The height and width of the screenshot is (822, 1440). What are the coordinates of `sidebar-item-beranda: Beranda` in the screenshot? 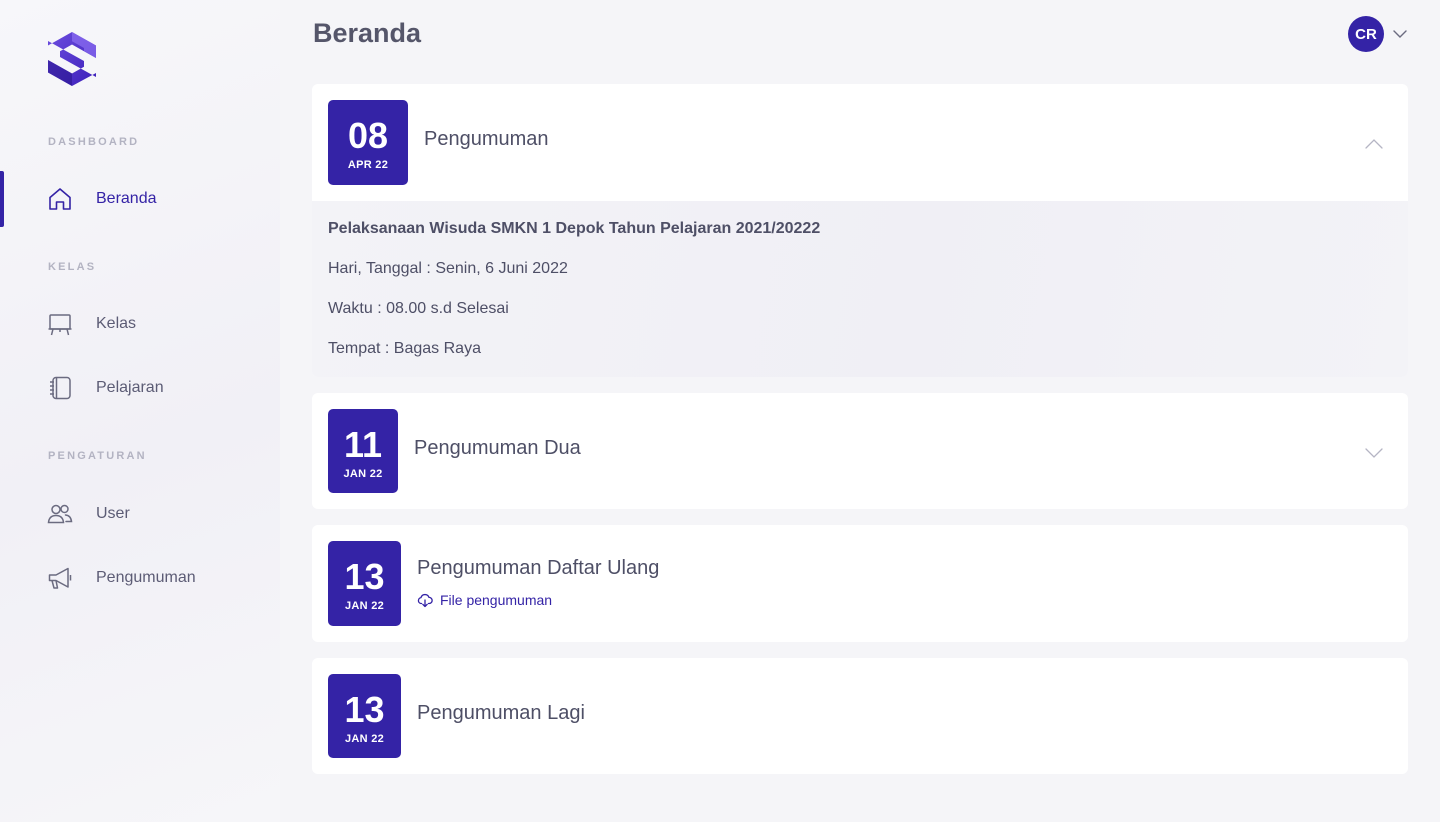 It's located at (140, 199).